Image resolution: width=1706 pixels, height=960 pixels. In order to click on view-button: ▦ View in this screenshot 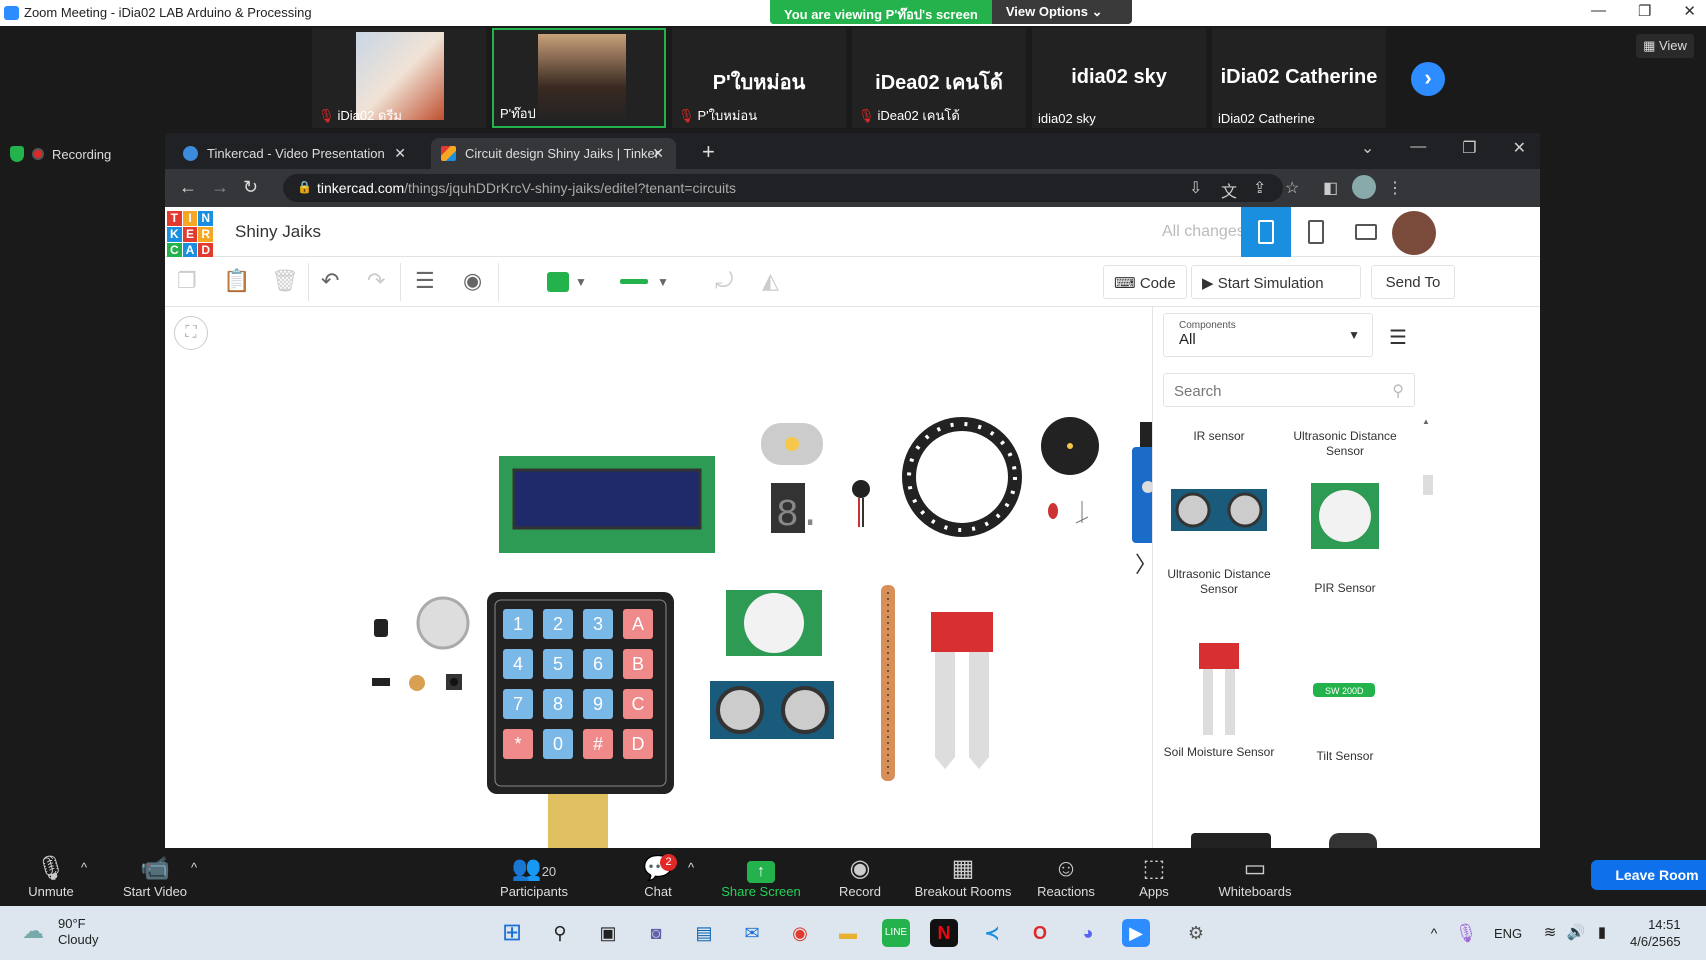, I will do `click(1665, 46)`.